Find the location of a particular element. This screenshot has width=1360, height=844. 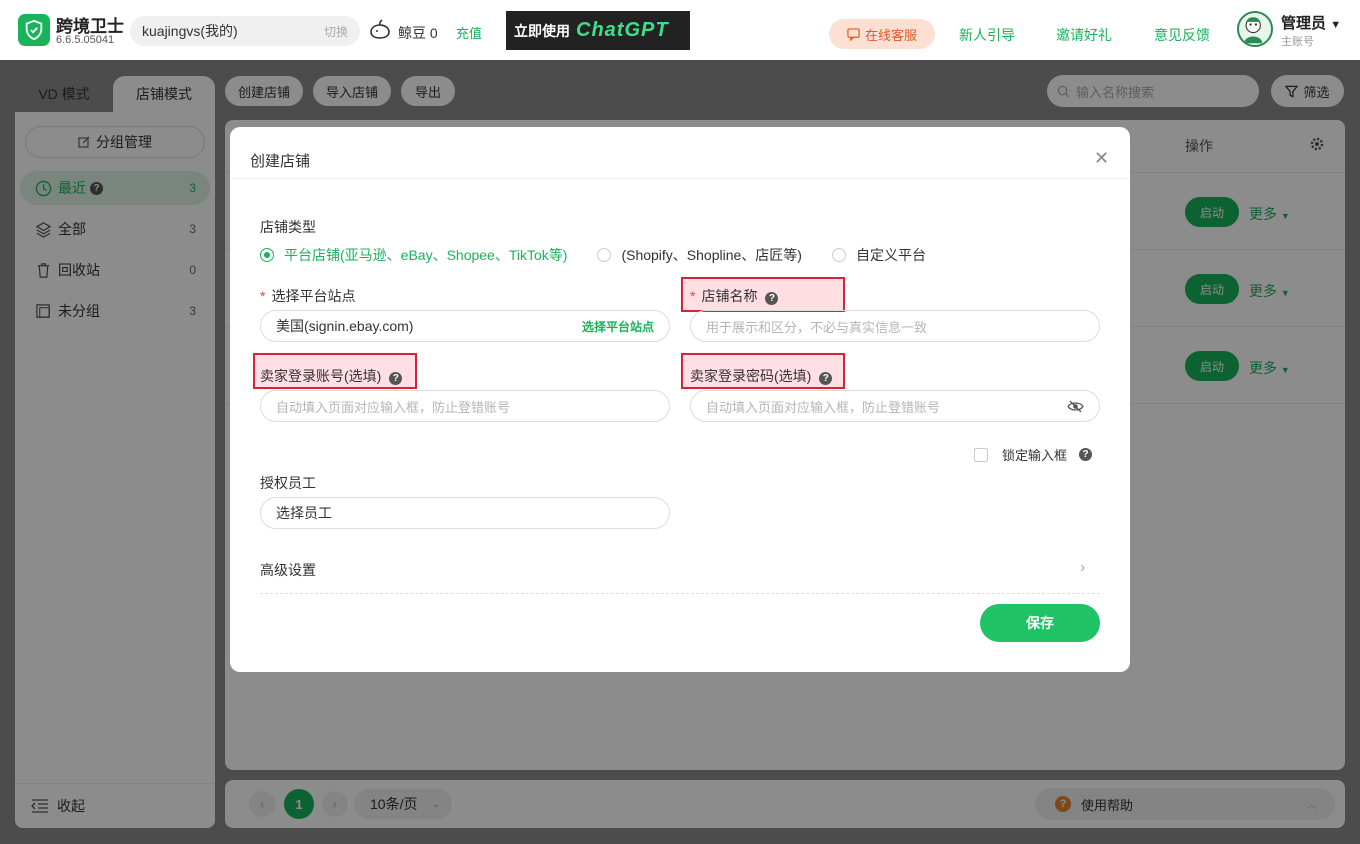

seller-password-label: 卖家登录密码(选填)? is located at coordinates (761, 376).